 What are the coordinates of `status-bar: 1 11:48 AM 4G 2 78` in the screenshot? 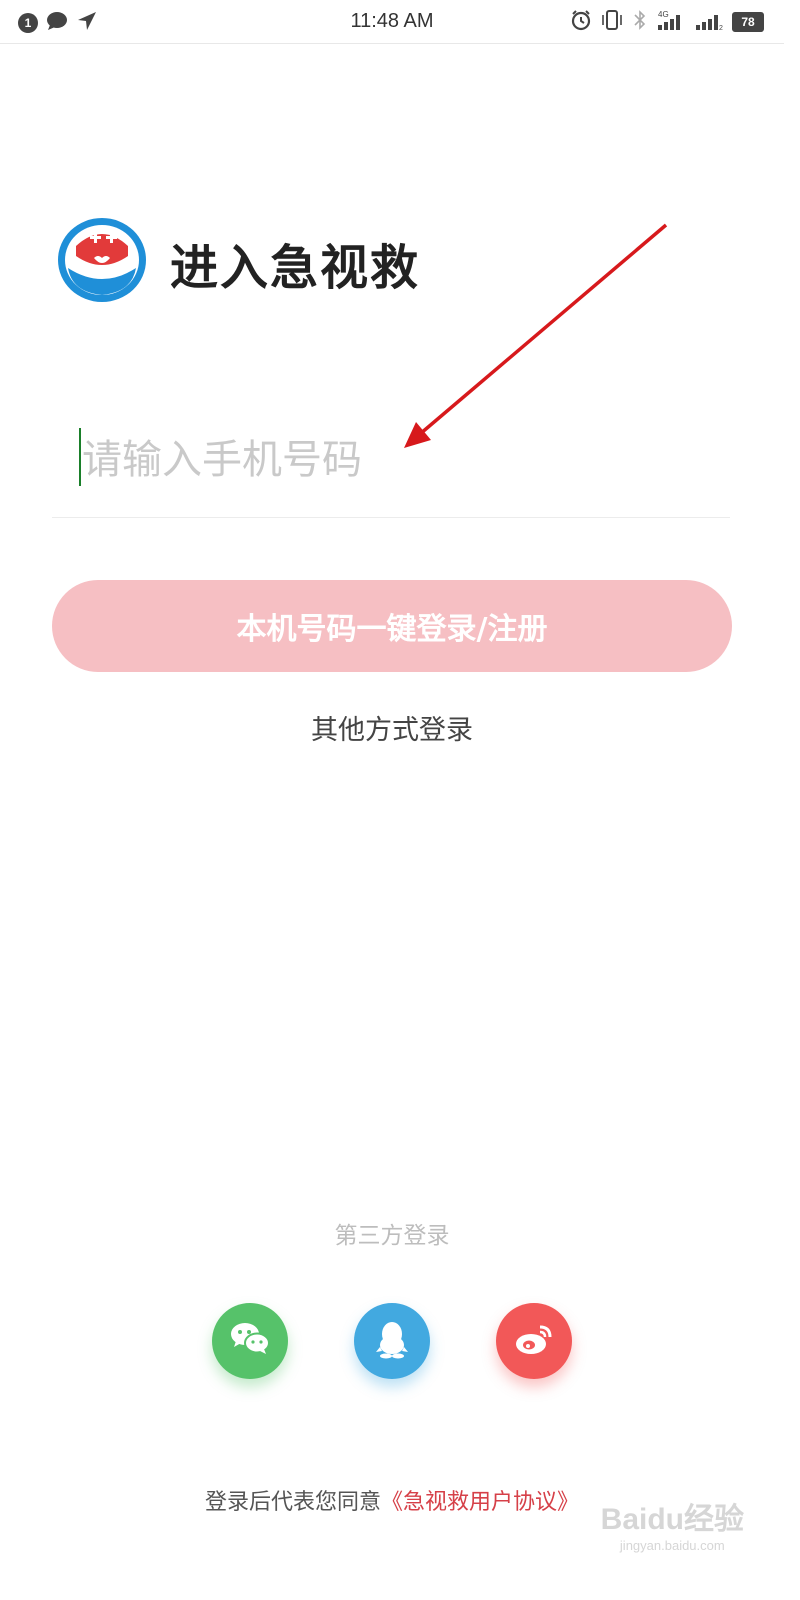 It's located at (392, 22).